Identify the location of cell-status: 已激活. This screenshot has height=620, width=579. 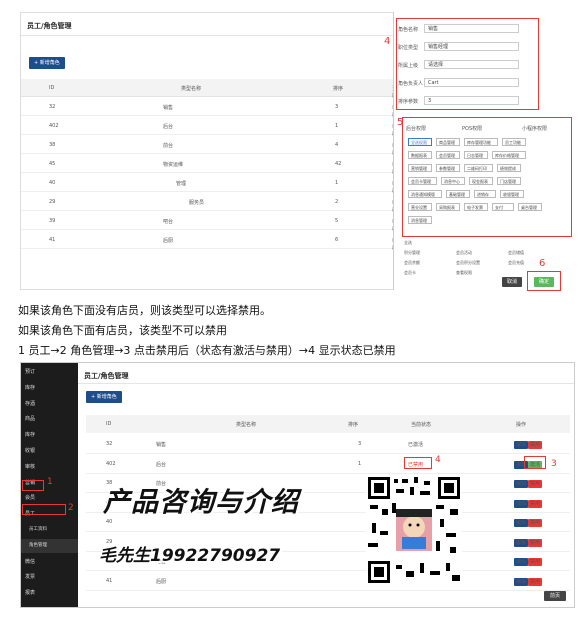
(416, 445).